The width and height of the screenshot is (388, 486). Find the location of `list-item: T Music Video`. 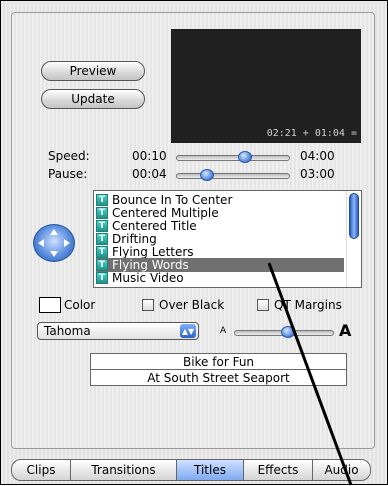

list-item: T Music Video is located at coordinates (220, 278).